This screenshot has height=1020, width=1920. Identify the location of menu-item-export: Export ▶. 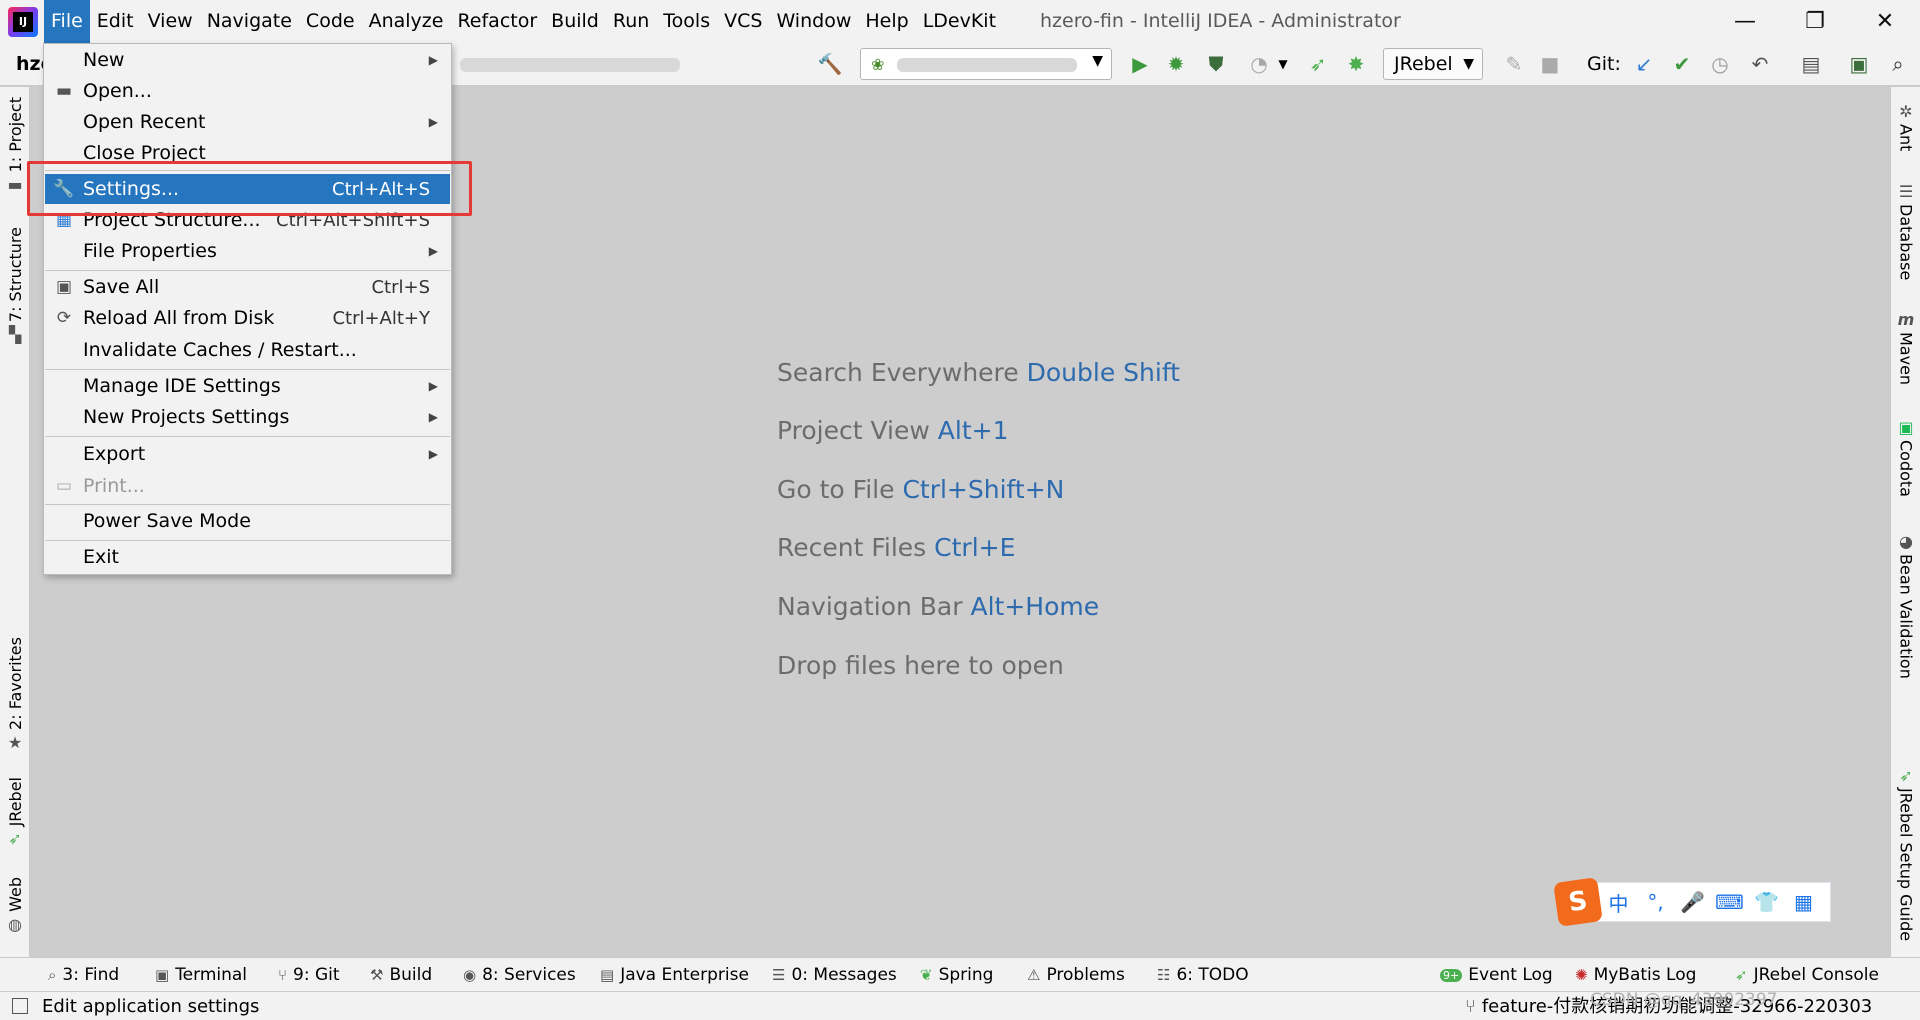
(247, 454).